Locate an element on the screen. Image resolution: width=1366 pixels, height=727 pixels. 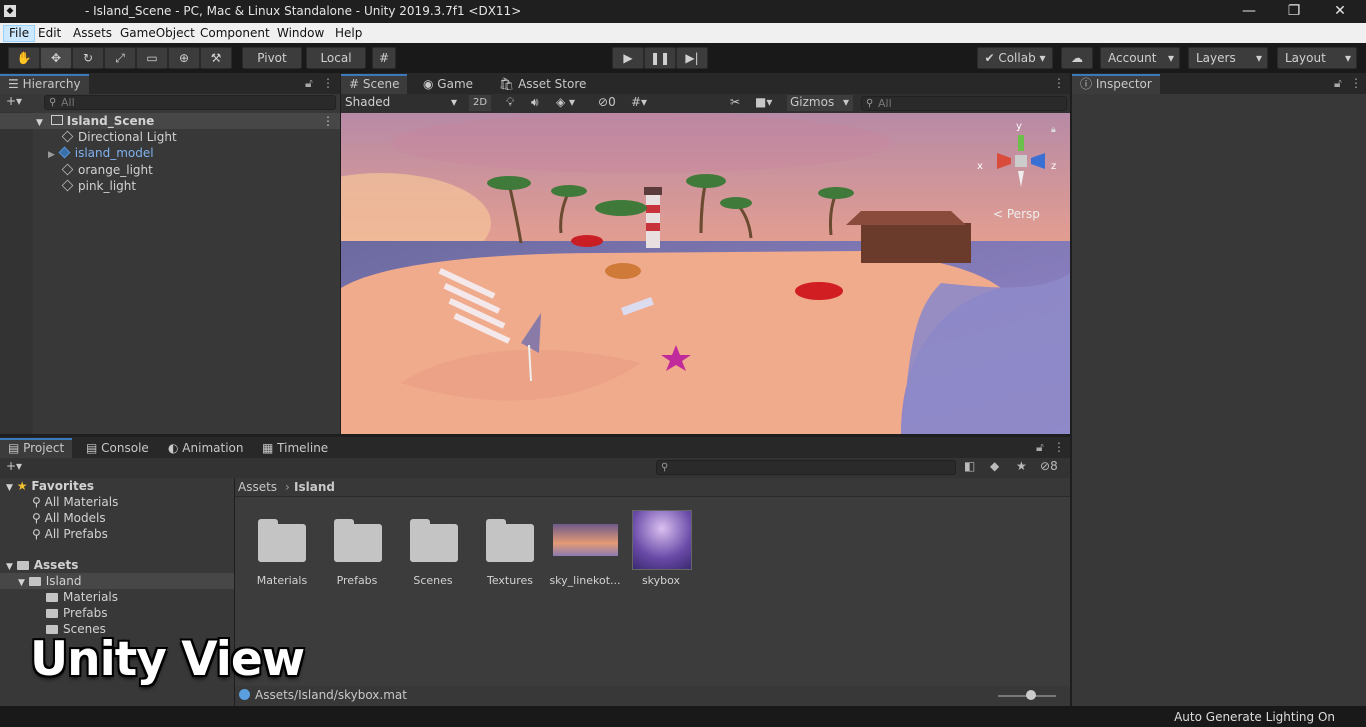
layers-dropdown: Layers ▾ is located at coordinates (1228, 58).